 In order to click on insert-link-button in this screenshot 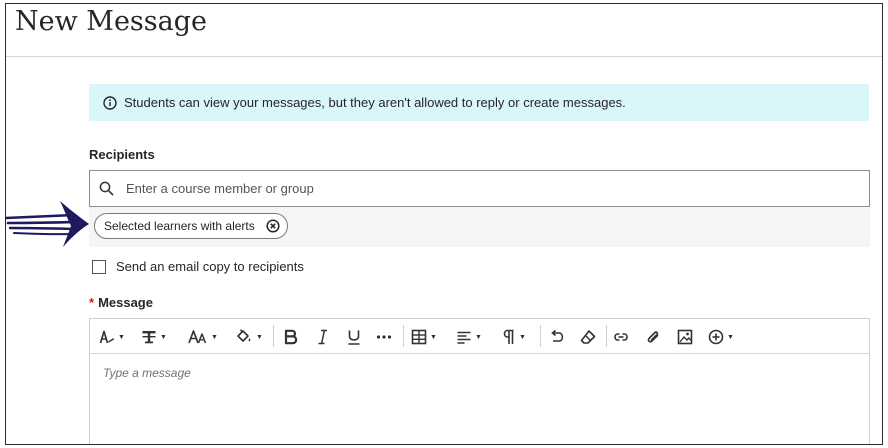, I will do `click(621, 337)`.